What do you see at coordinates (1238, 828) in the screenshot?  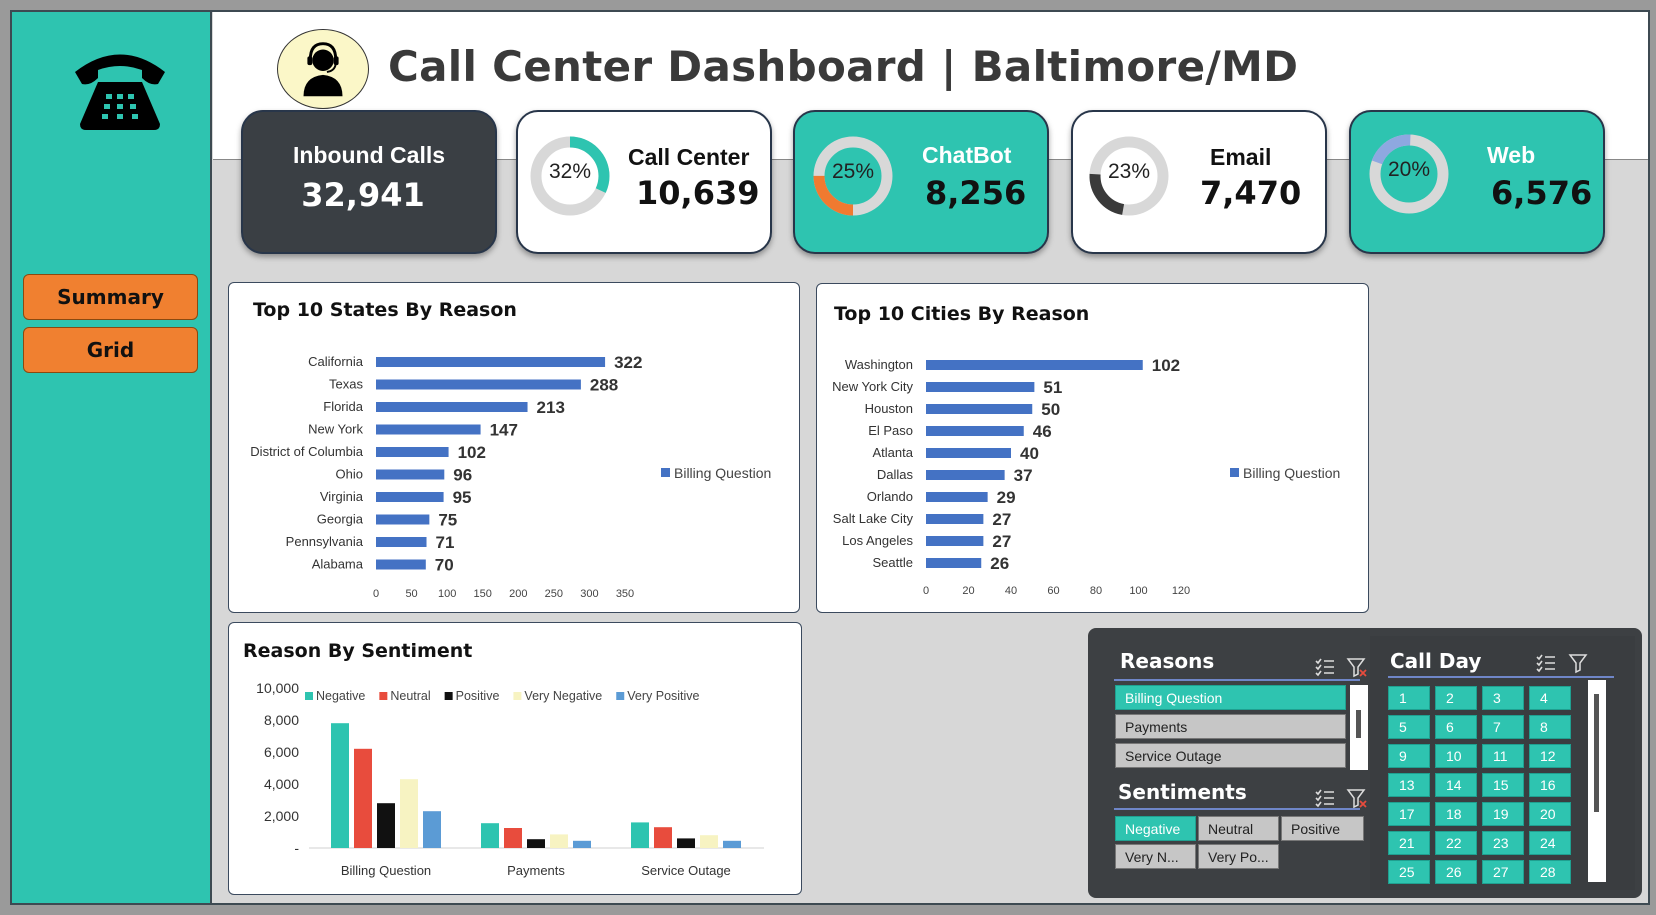 I see `sentiment-neutral: Neutral` at bounding box center [1238, 828].